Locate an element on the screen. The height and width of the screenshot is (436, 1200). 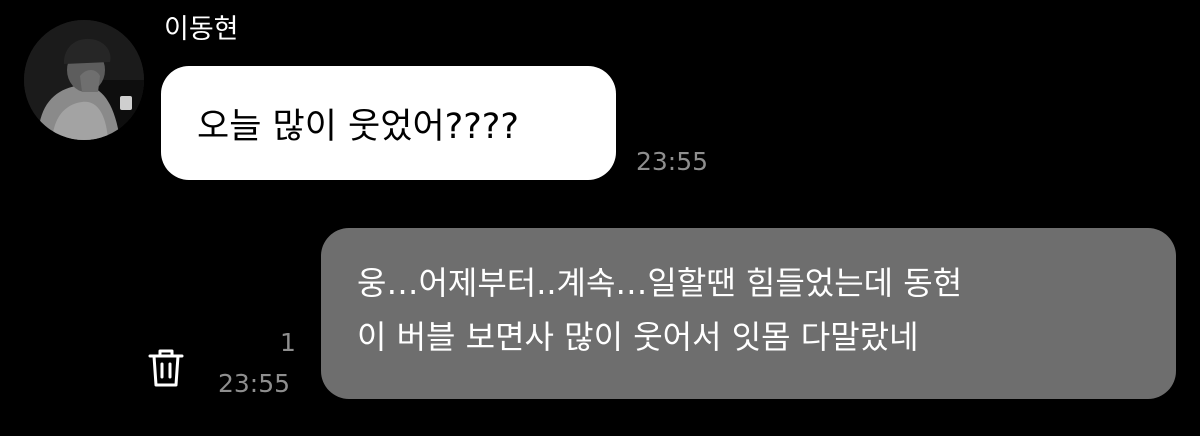
outgoing-message-line-1: 웅…어제부터..계속…일할땐 힘들었는데 동현 is located at coordinates (660, 283).